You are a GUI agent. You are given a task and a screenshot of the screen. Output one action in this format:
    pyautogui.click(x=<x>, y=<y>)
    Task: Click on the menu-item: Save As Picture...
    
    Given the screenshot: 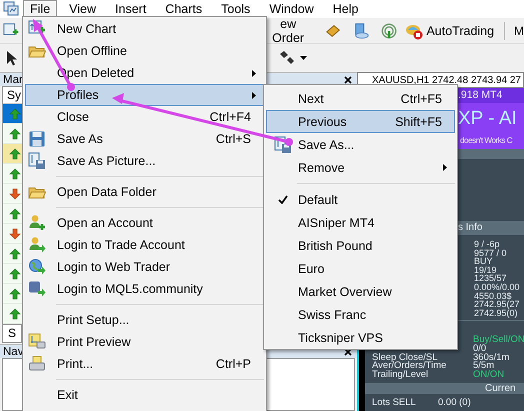 What is the action you would take?
    pyautogui.click(x=144, y=161)
    